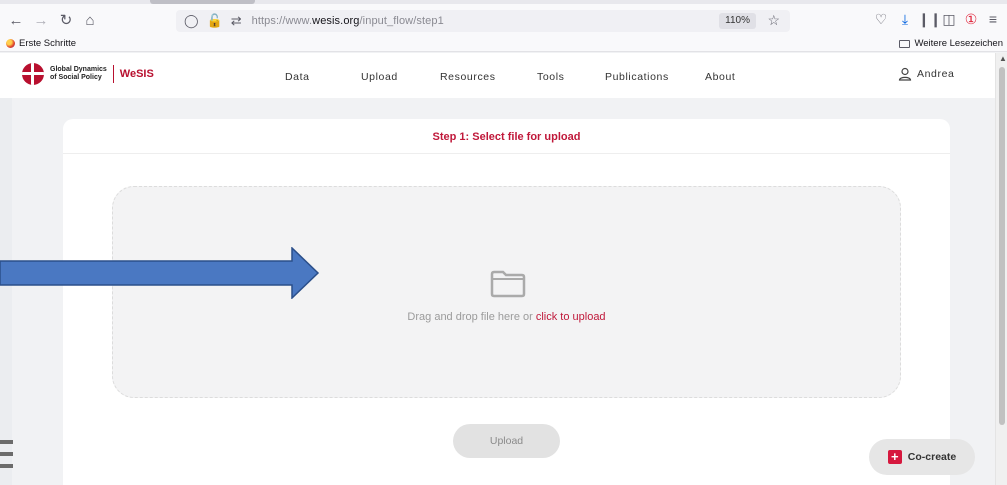  I want to click on site-logo: Global Dynamics of Social Policy WeSIS, so click(88, 74).